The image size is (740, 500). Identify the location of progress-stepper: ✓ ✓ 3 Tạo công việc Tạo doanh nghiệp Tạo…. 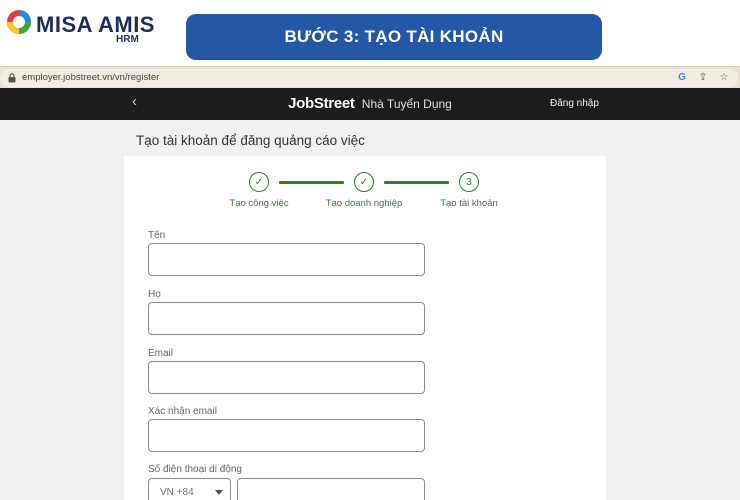
(365, 192).